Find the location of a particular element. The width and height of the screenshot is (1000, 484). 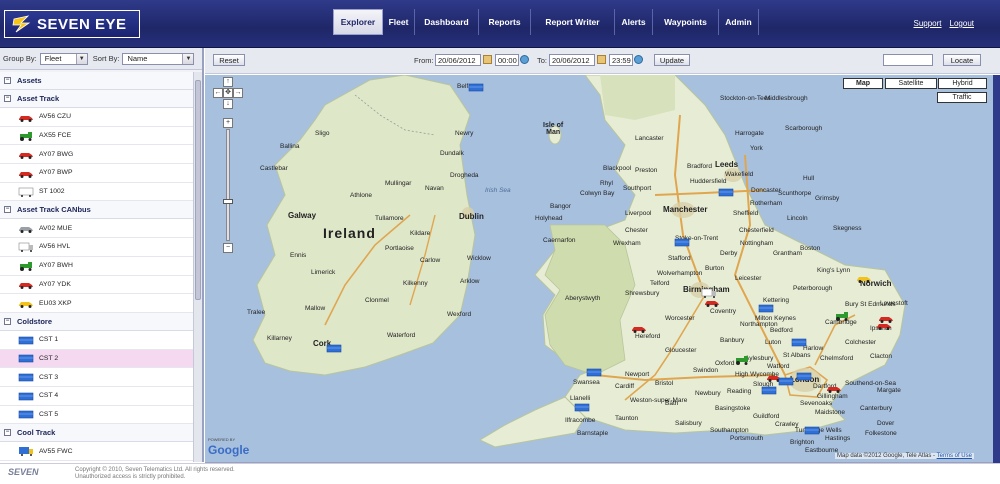

nav-tab-fleet: Fleet is located at coordinates (399, 22).